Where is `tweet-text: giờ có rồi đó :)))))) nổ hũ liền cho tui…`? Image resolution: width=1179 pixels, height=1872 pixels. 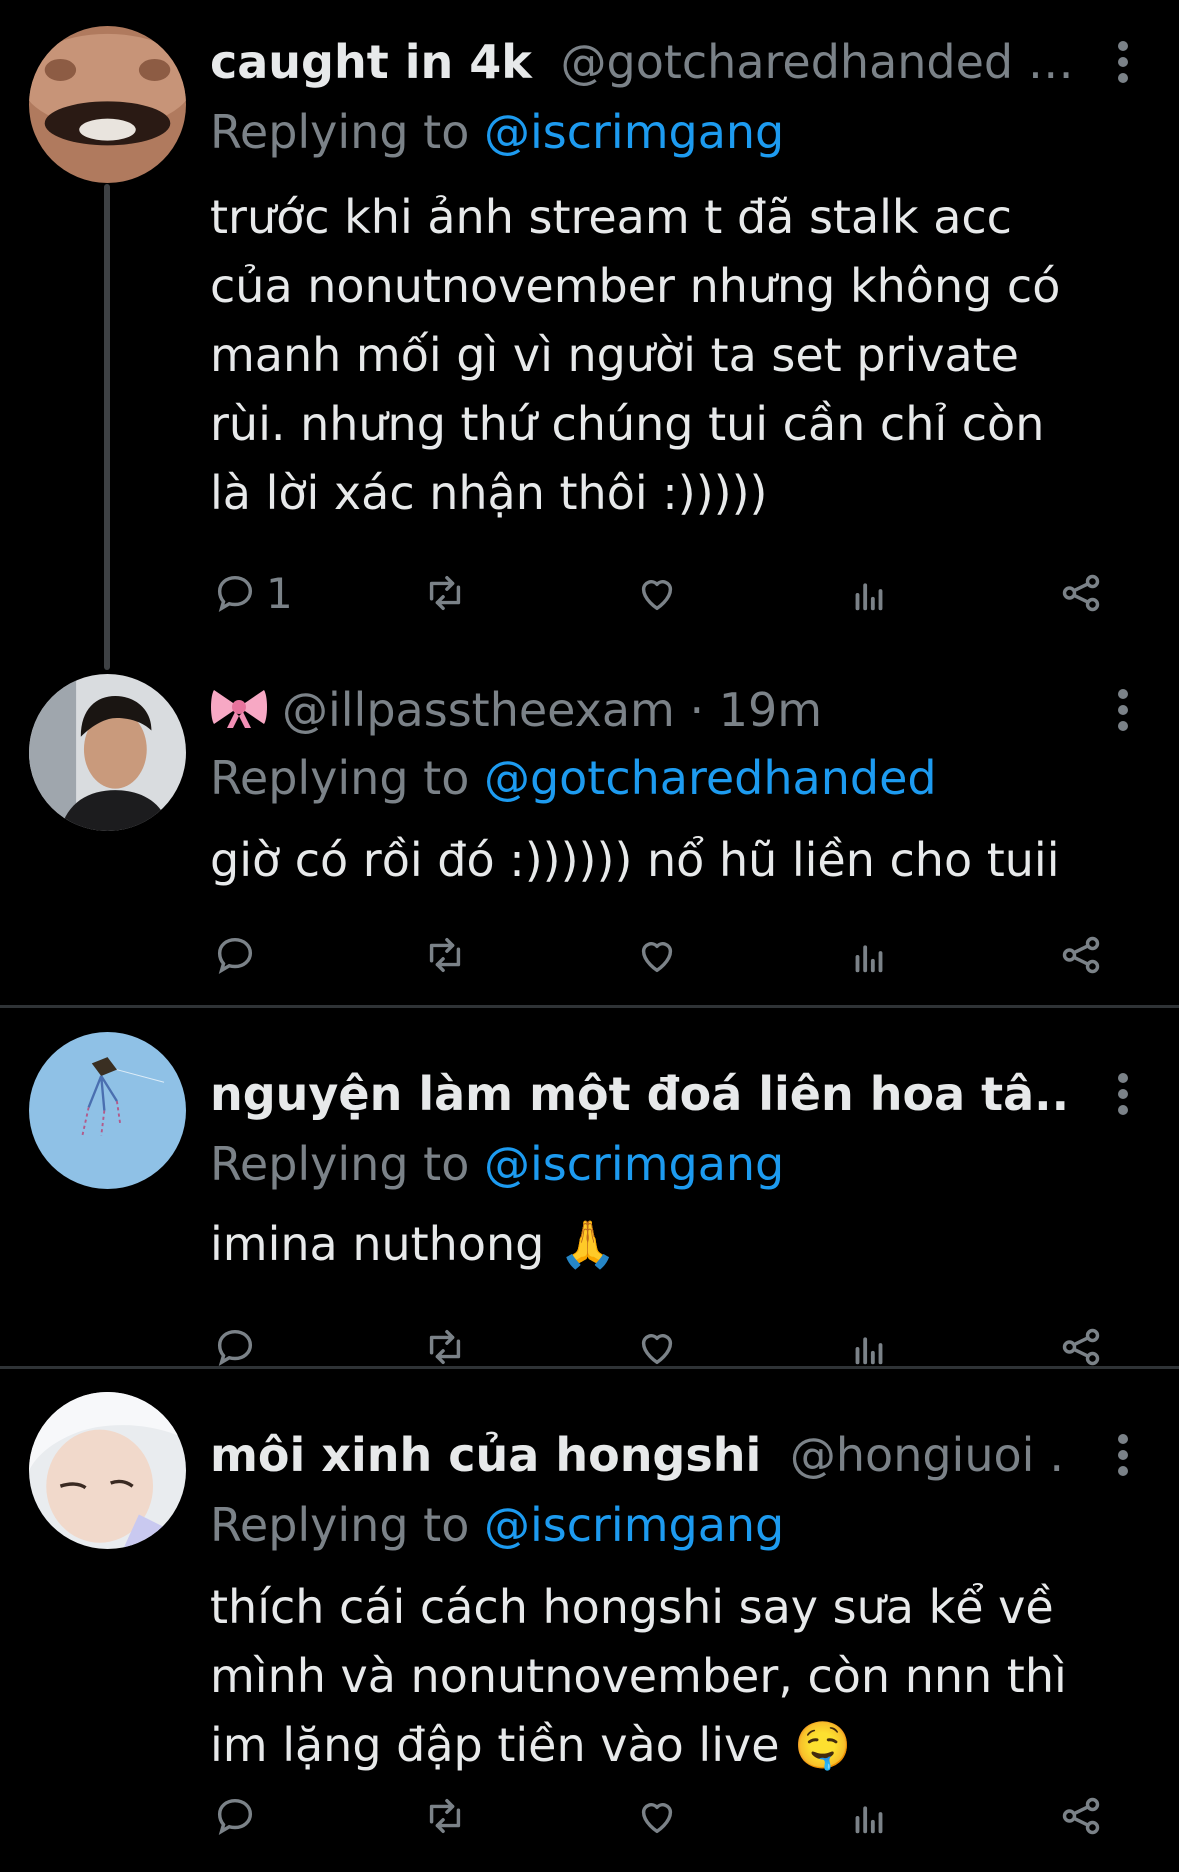
tweet-text: giờ có rồi đó :)))))) nổ hũ liền cho tui… is located at coordinates (635, 860).